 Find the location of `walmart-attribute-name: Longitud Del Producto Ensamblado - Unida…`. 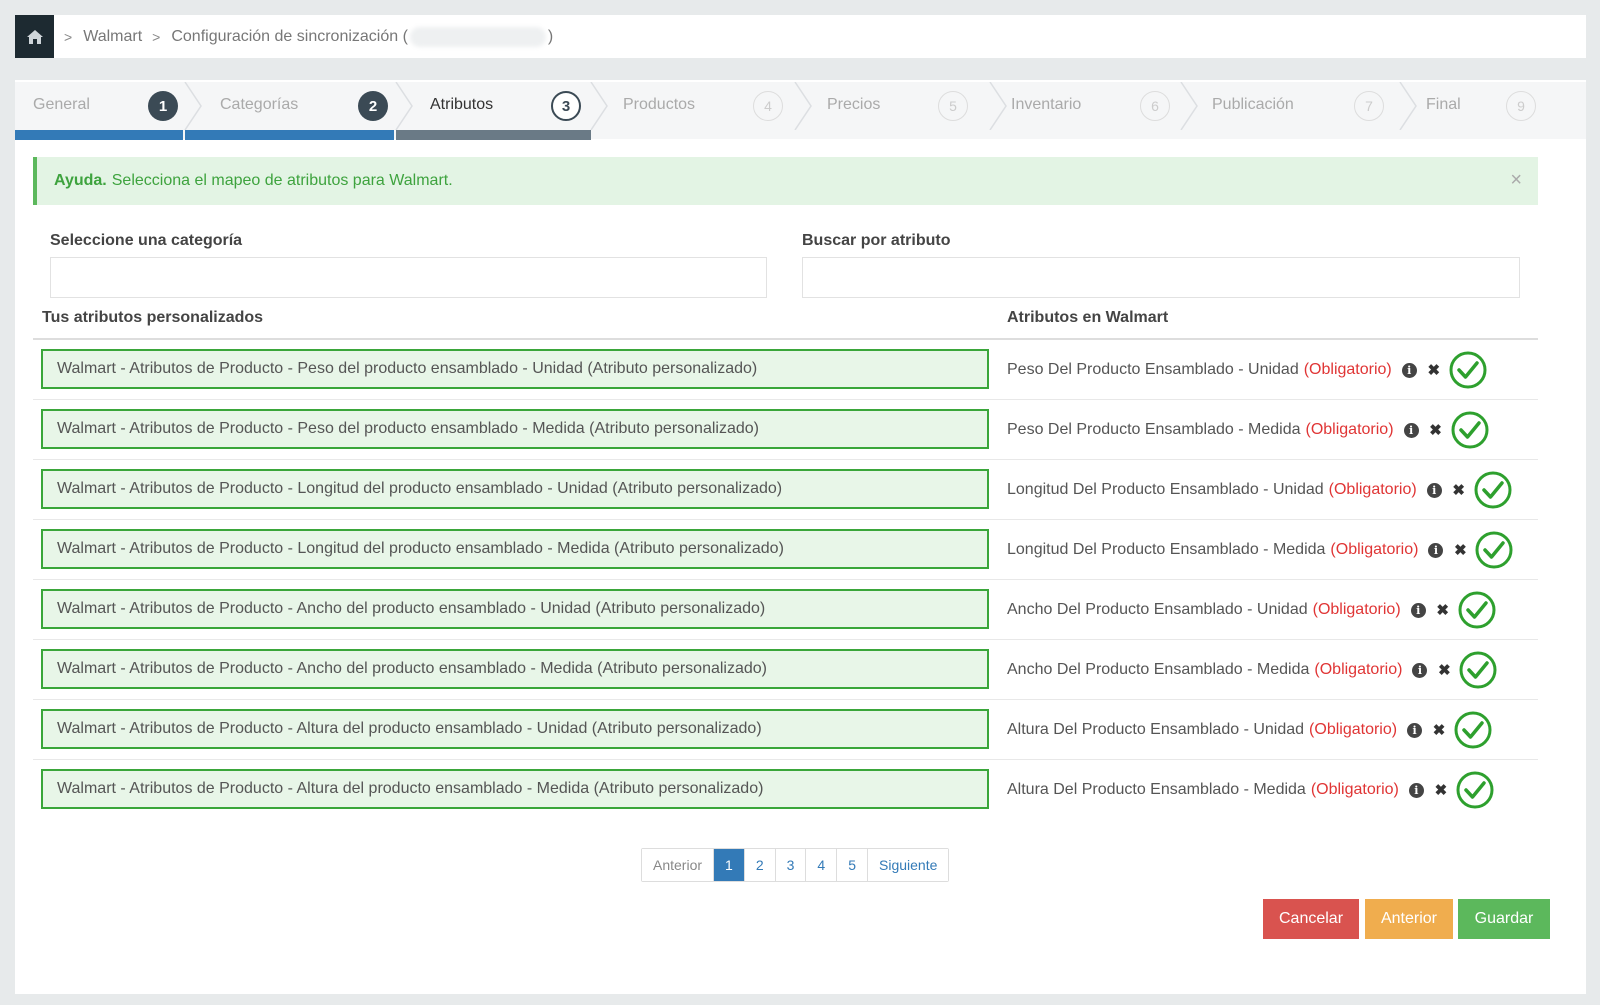

walmart-attribute-name: Longitud Del Producto Ensamblado - Unida… is located at coordinates (1165, 489).